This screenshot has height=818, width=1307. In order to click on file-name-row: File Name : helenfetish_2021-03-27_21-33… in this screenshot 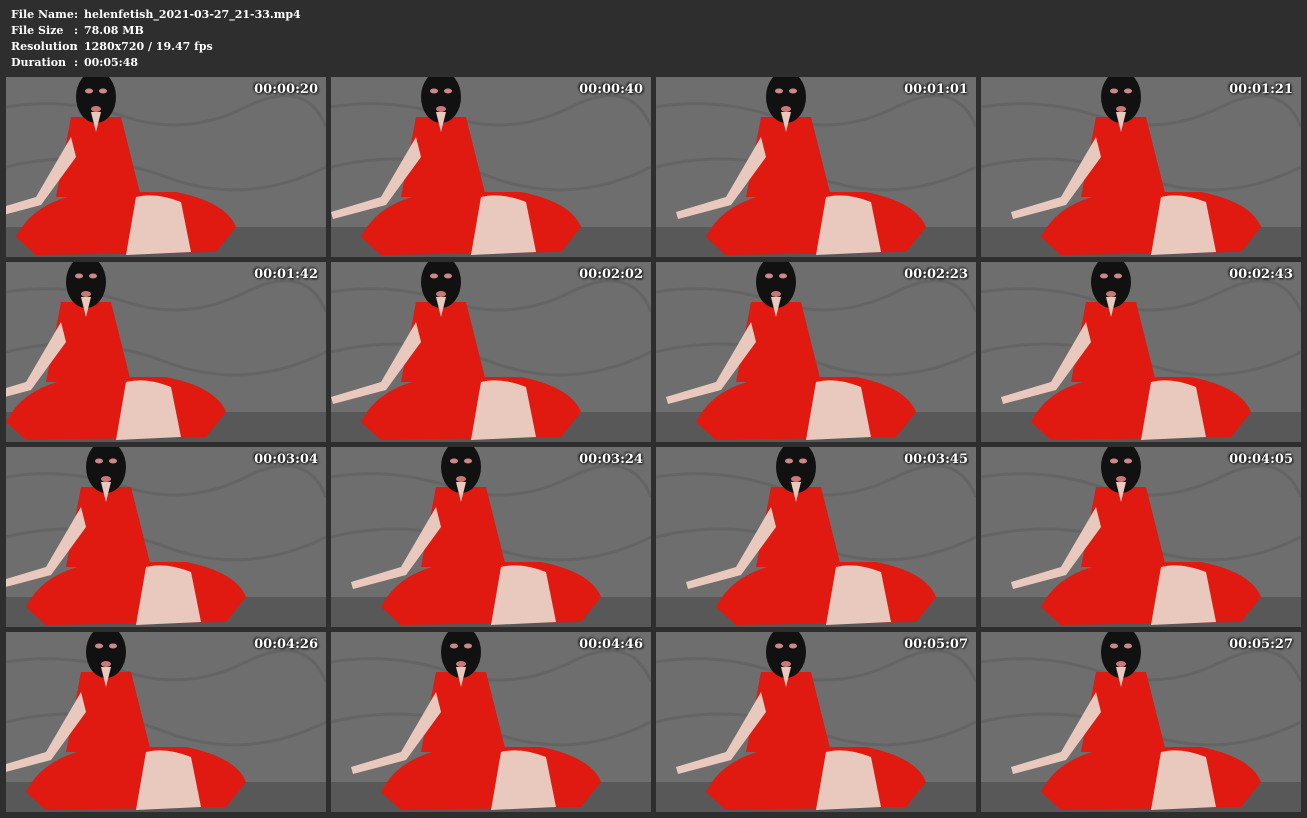, I will do `click(156, 15)`.